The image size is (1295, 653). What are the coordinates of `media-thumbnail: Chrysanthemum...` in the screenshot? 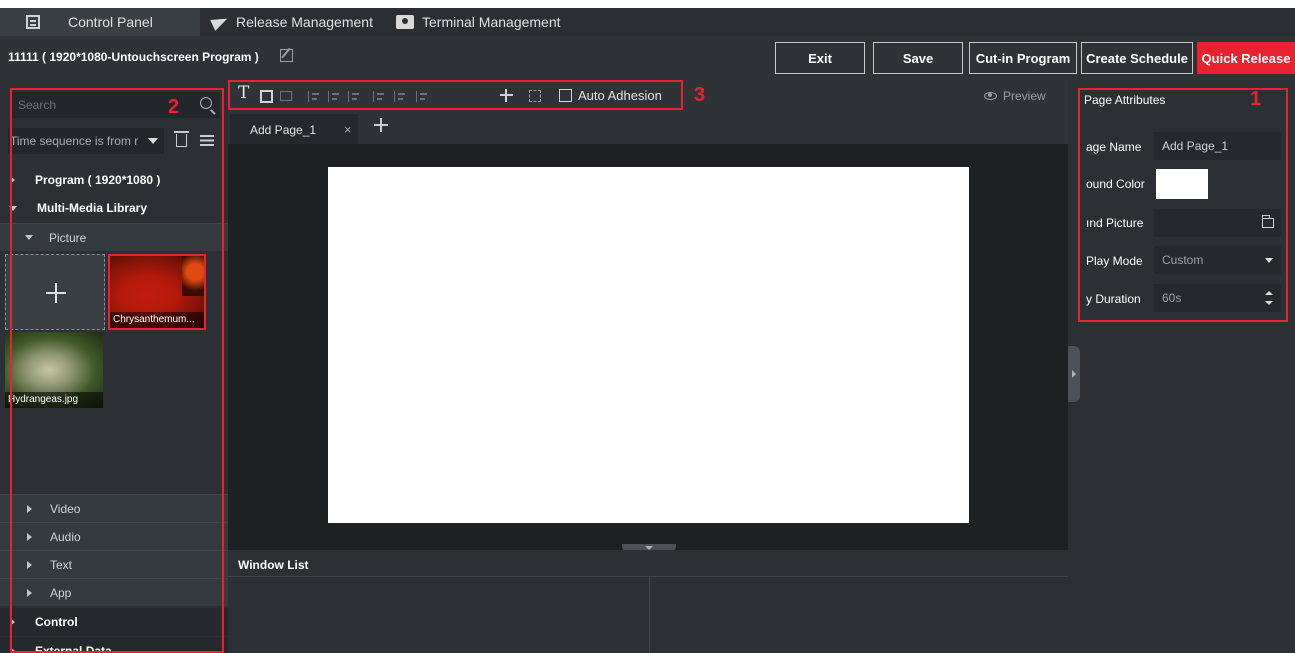 It's located at (157, 292).